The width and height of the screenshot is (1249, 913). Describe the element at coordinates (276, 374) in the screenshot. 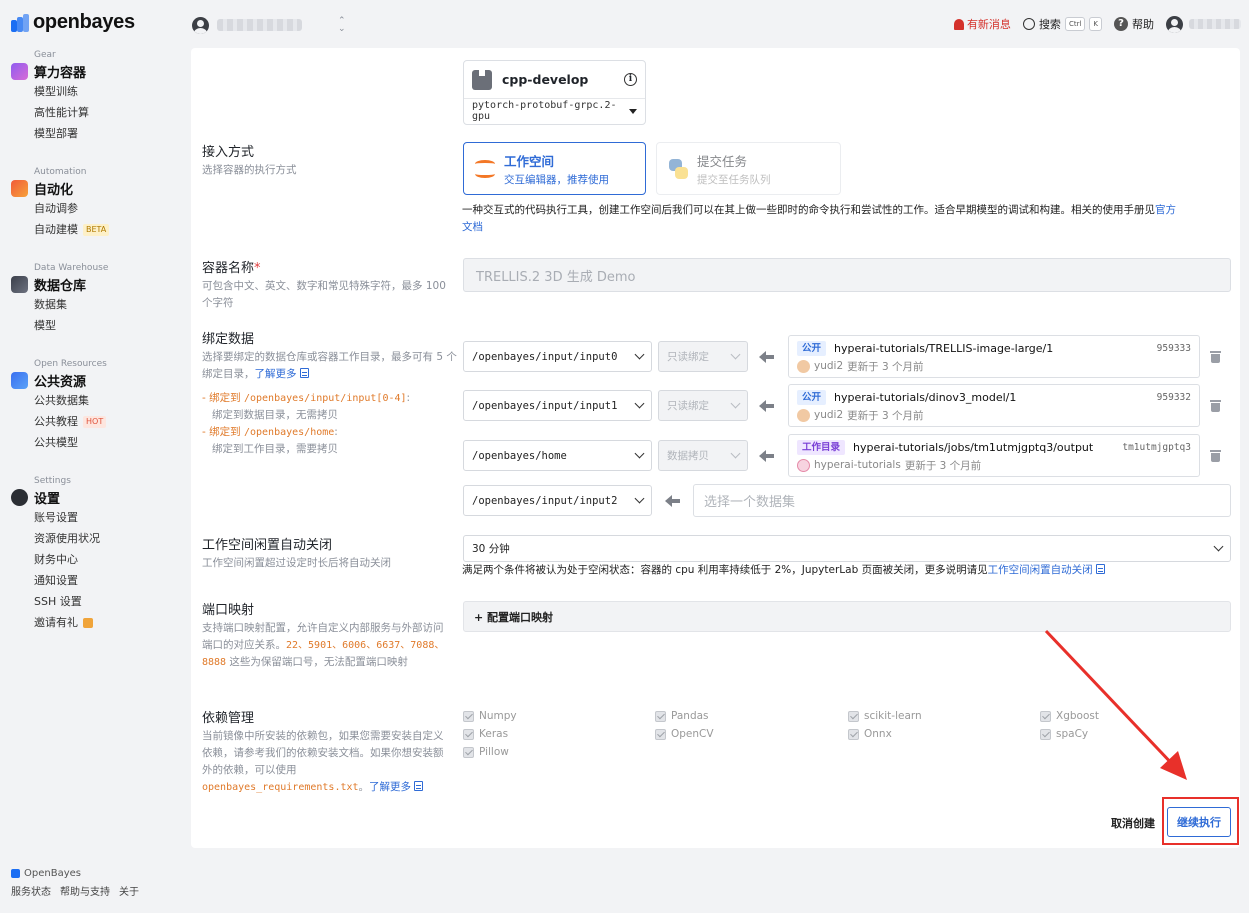

I see `bind-learn-more-link: 了解更多` at that location.